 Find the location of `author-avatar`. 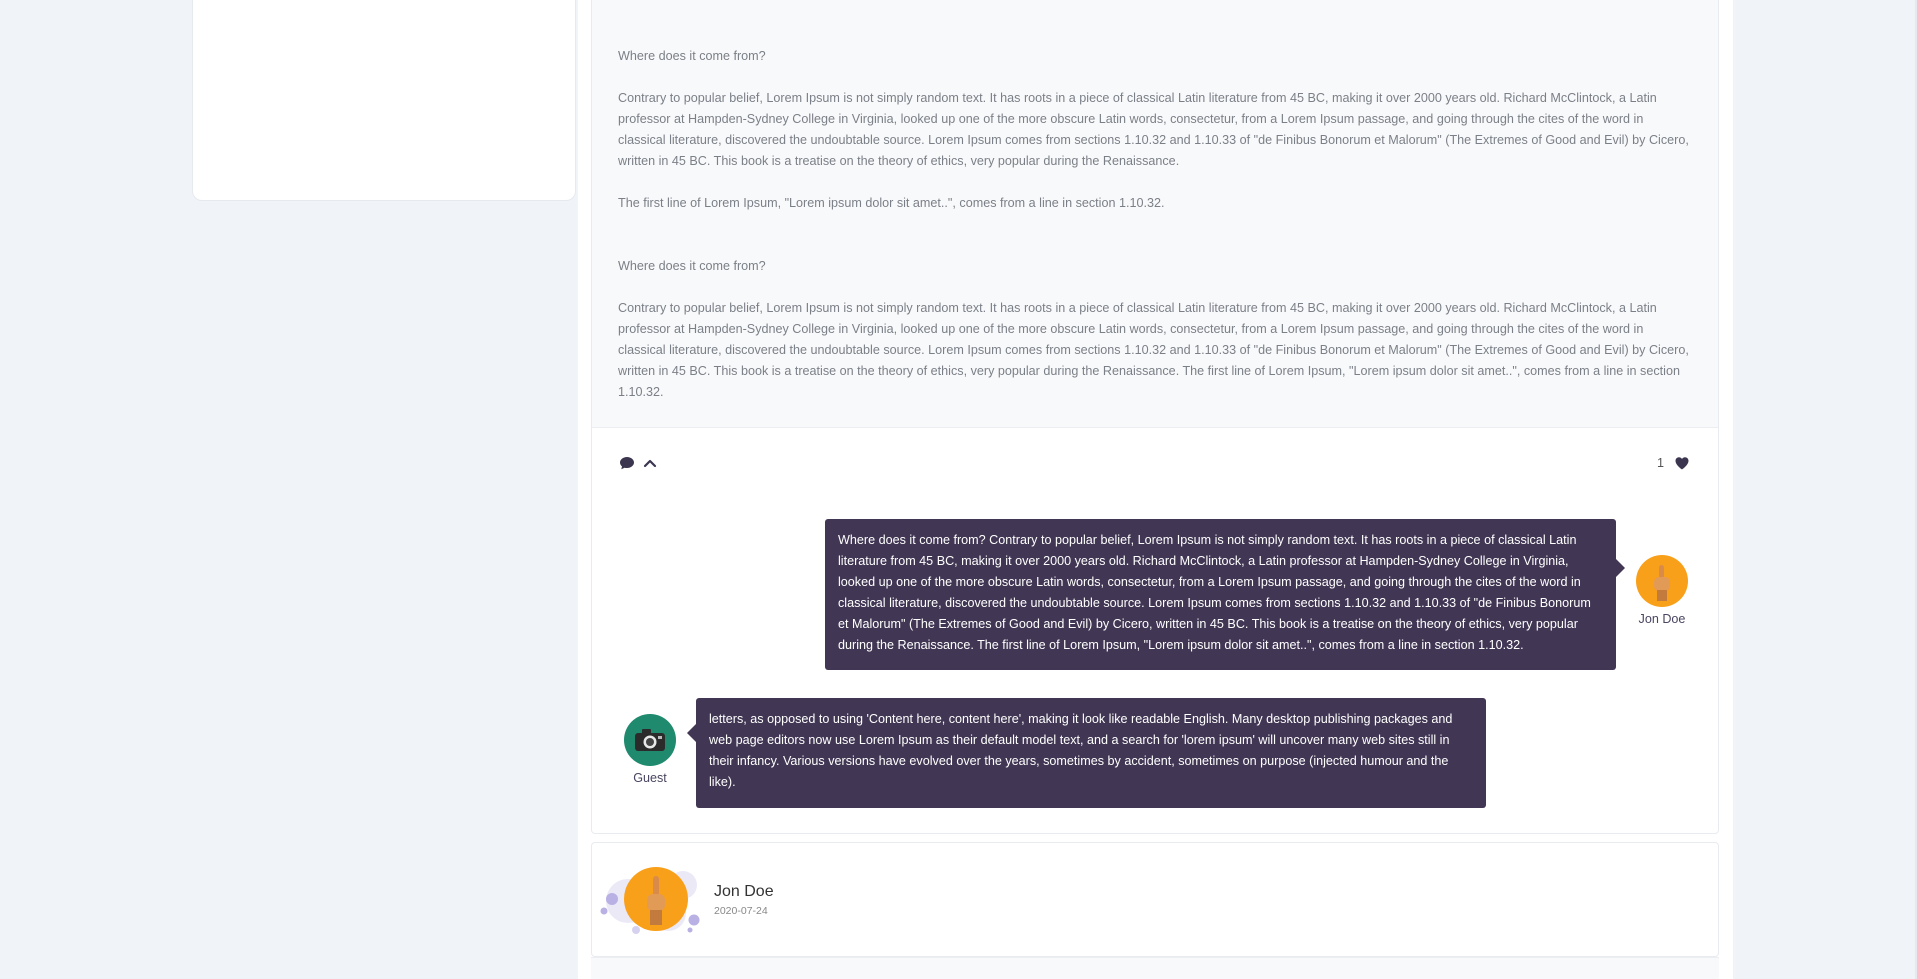

author-avatar is located at coordinates (656, 899).